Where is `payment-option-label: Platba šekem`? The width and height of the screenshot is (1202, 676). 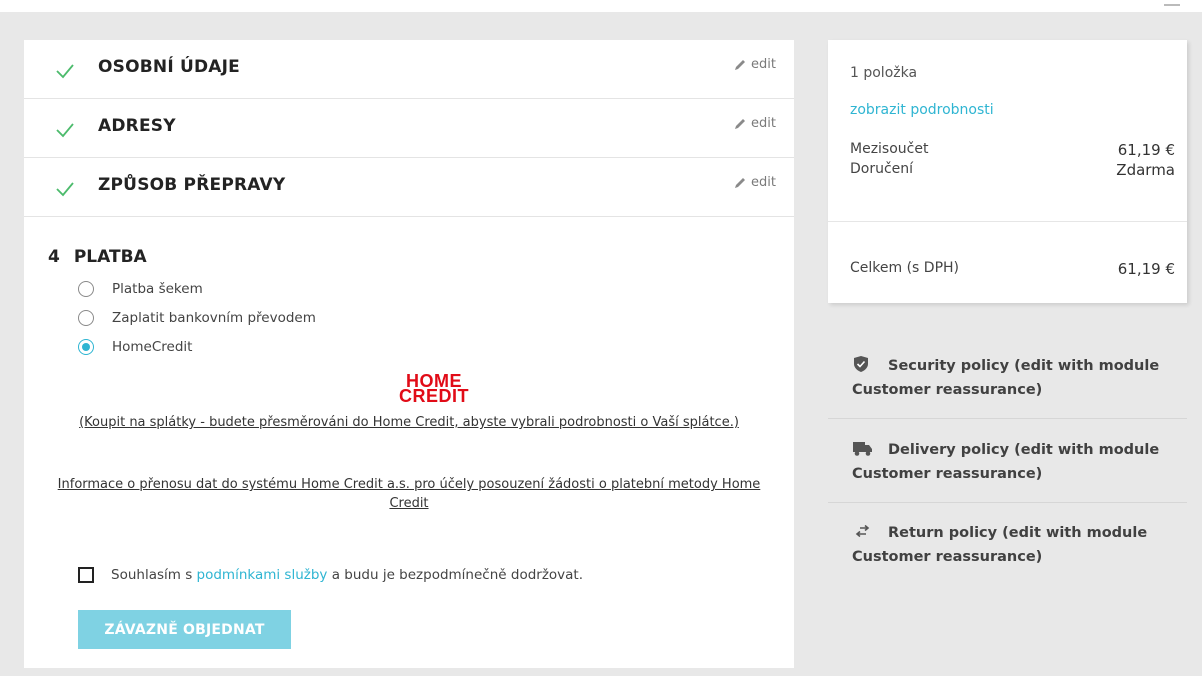 payment-option-label: Platba šekem is located at coordinates (157, 289).